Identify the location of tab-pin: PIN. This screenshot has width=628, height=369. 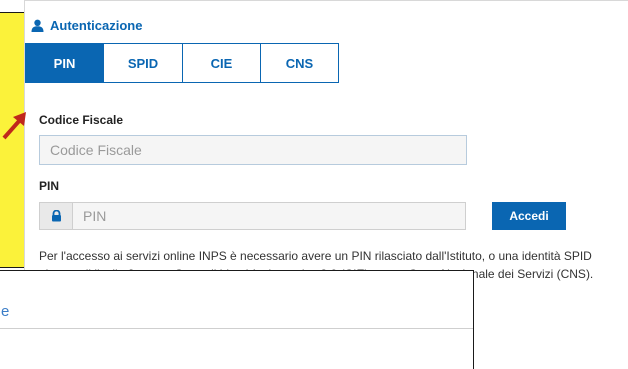
(64, 63).